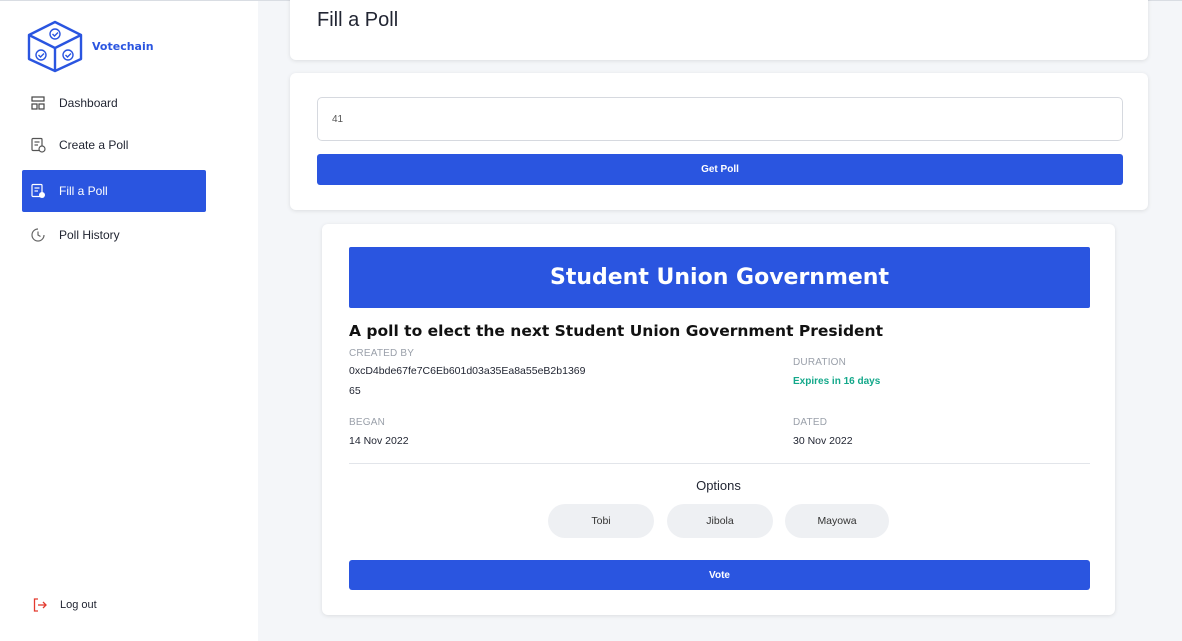 The height and width of the screenshot is (641, 1182). Describe the element at coordinates (94, 145) in the screenshot. I see `sidebar-item-label: Create a Poll` at that location.